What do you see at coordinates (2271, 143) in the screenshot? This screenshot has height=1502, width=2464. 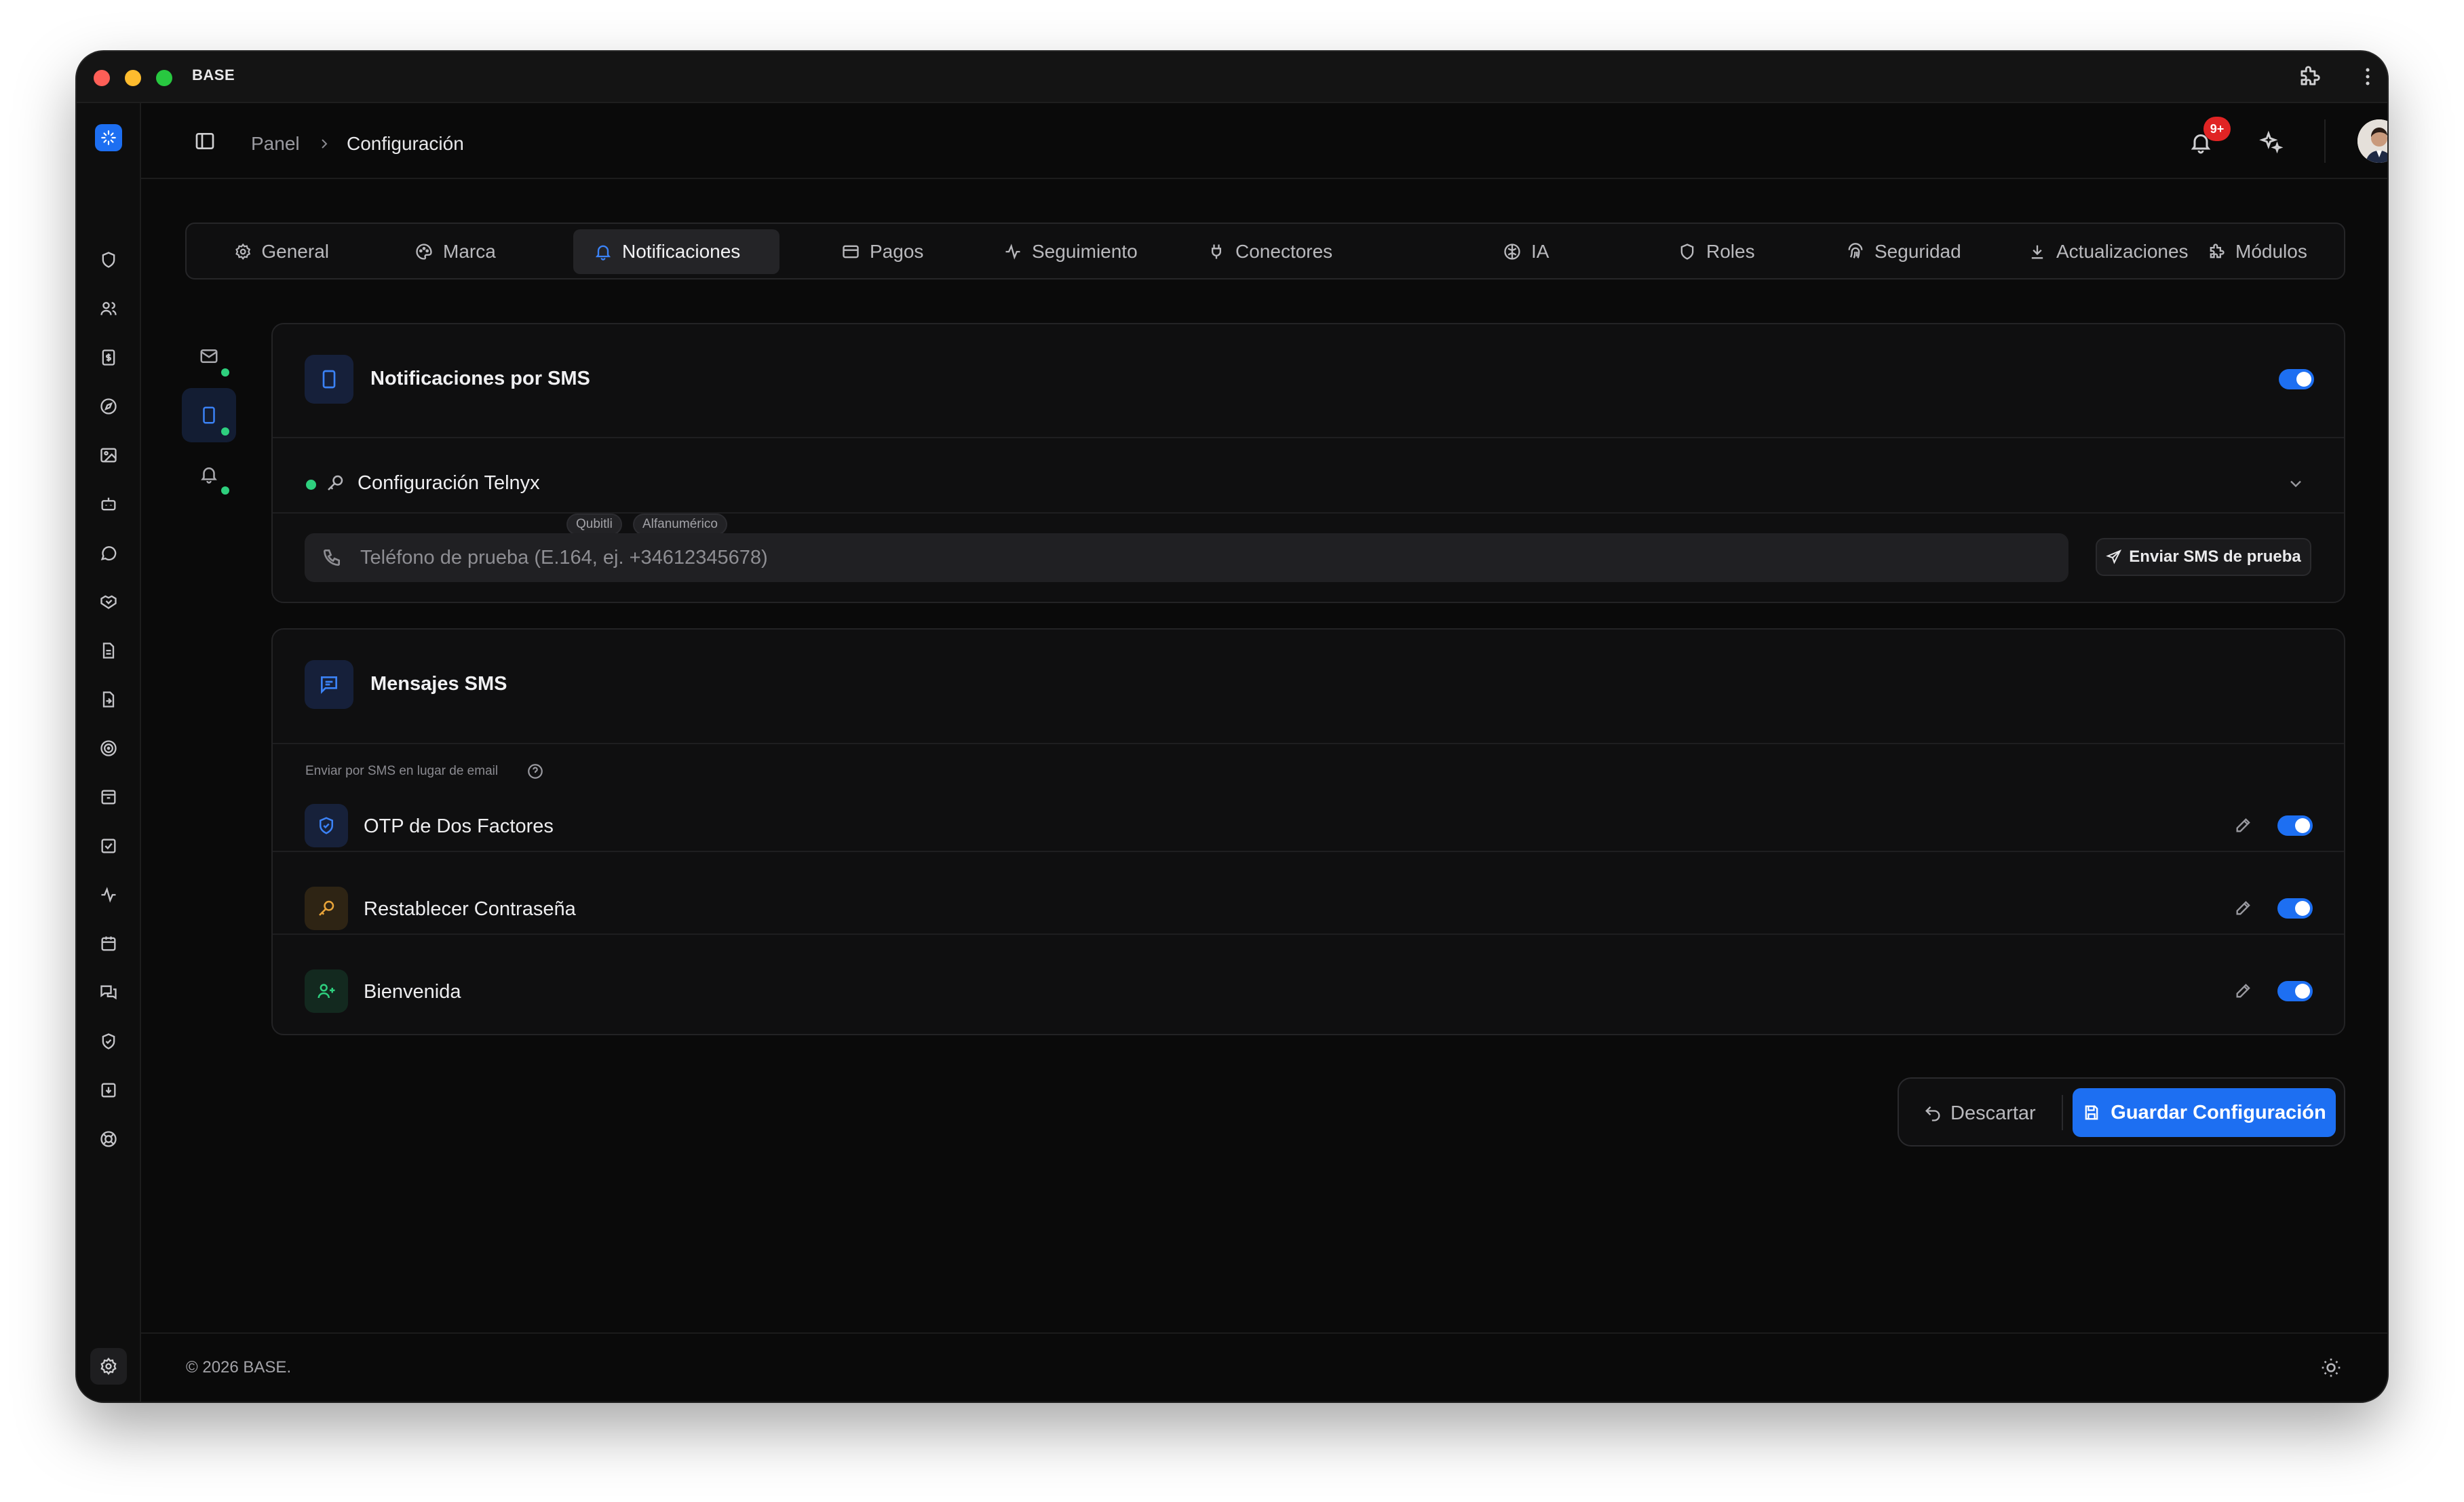 I see `sparkles-icon` at bounding box center [2271, 143].